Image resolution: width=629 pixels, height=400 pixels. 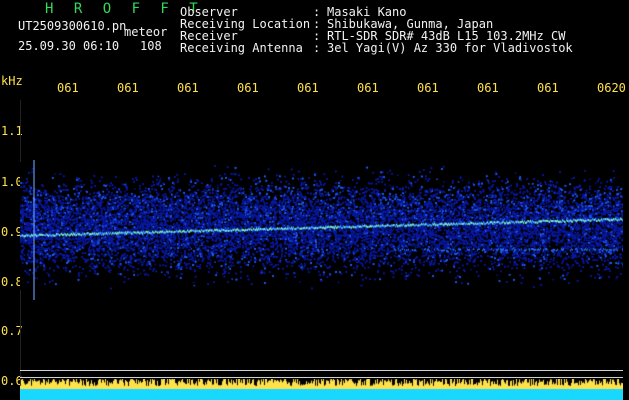 What do you see at coordinates (12, 81) in the screenshot?
I see `frequency-unit-label: kHz` at bounding box center [12, 81].